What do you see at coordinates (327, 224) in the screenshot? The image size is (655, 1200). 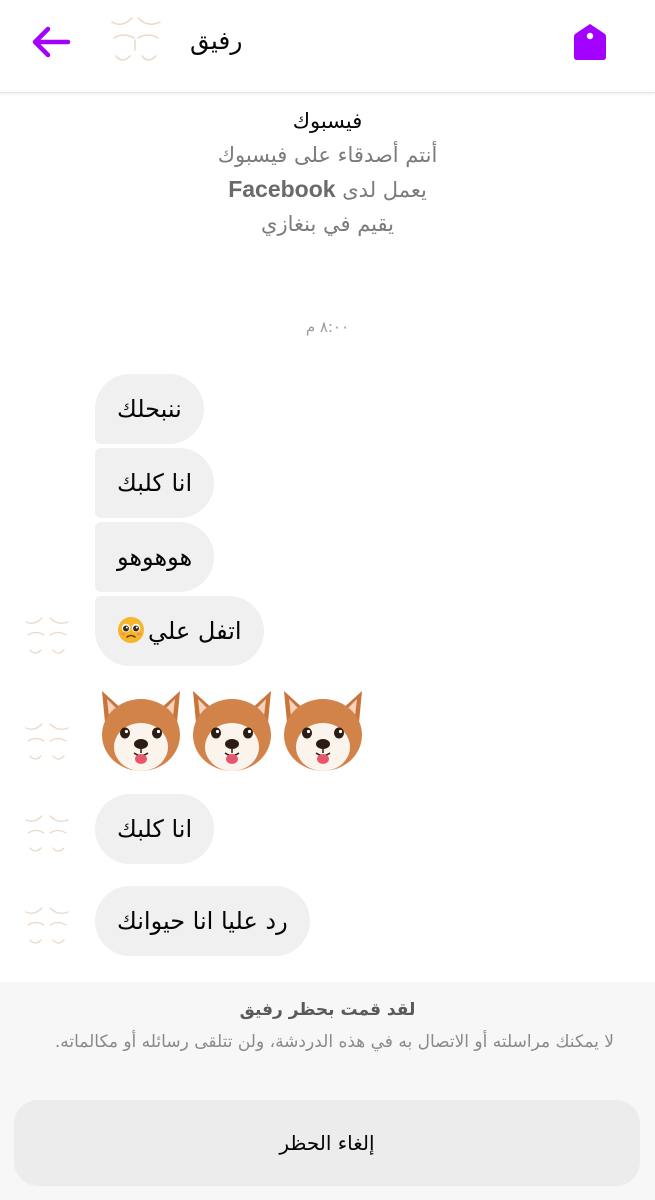 I see `lives-in: يقيم في بنغازي` at bounding box center [327, 224].